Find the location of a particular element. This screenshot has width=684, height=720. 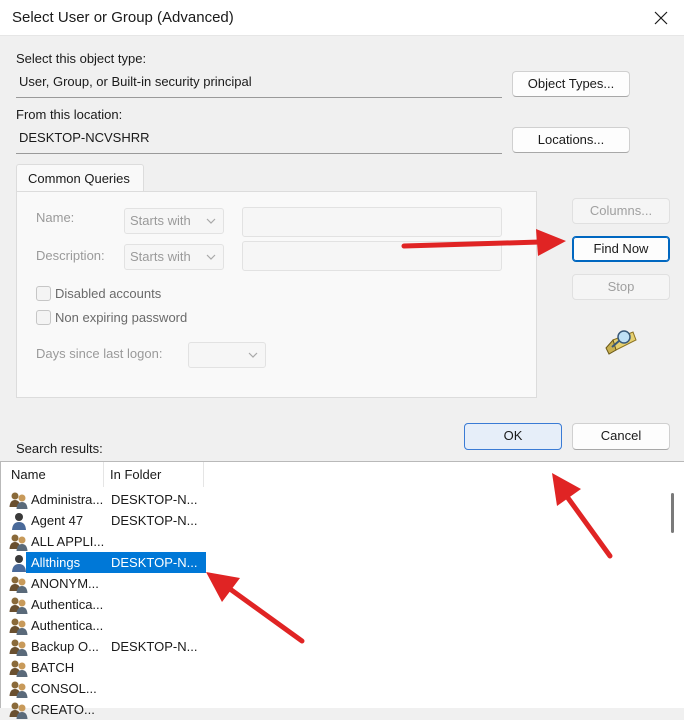

tab-common-queries: Common Queries is located at coordinates (80, 178).